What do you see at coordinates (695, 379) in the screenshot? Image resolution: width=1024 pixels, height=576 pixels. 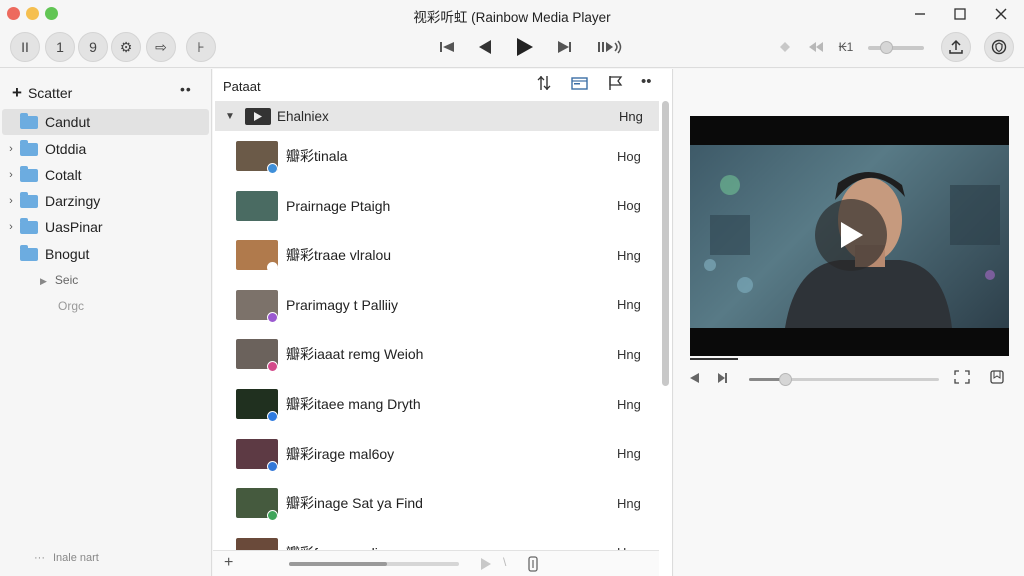 I see `video-back-button` at bounding box center [695, 379].